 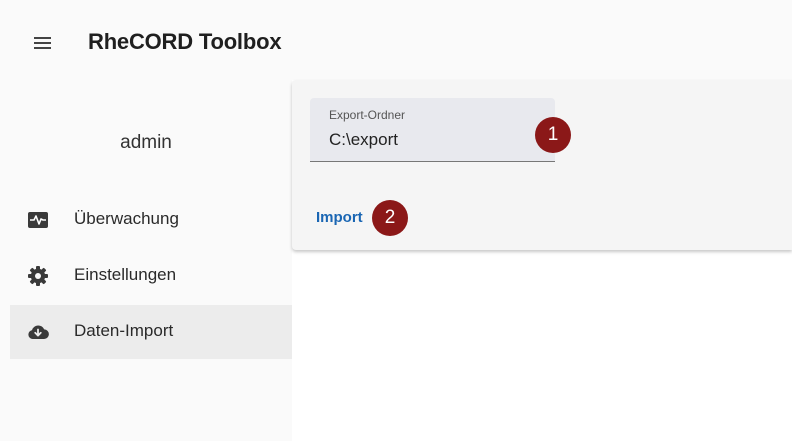 What do you see at coordinates (363, 140) in the screenshot?
I see `export-folder-input: C:\export` at bounding box center [363, 140].